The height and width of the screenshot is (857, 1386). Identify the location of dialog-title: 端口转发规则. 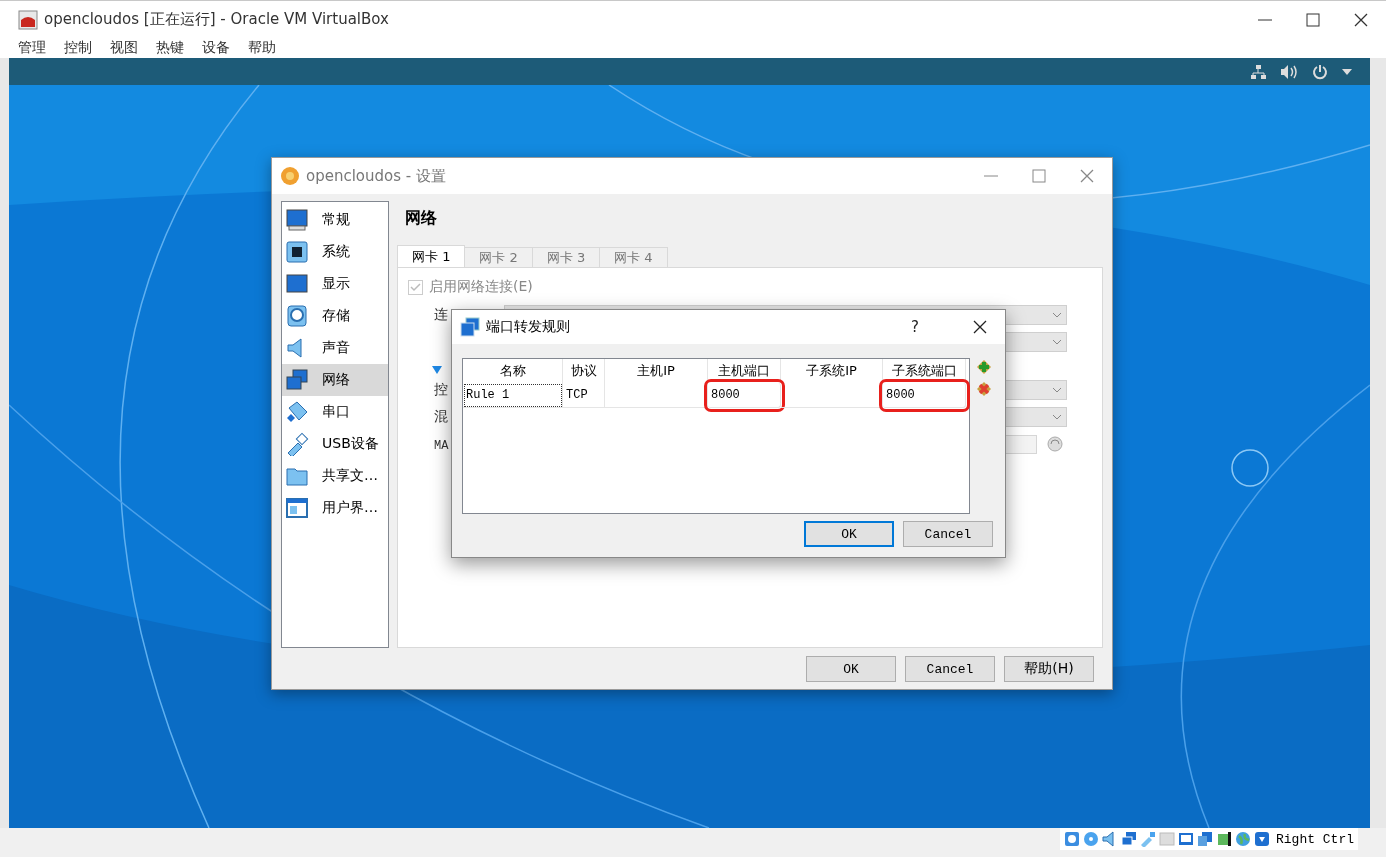
(528, 327).